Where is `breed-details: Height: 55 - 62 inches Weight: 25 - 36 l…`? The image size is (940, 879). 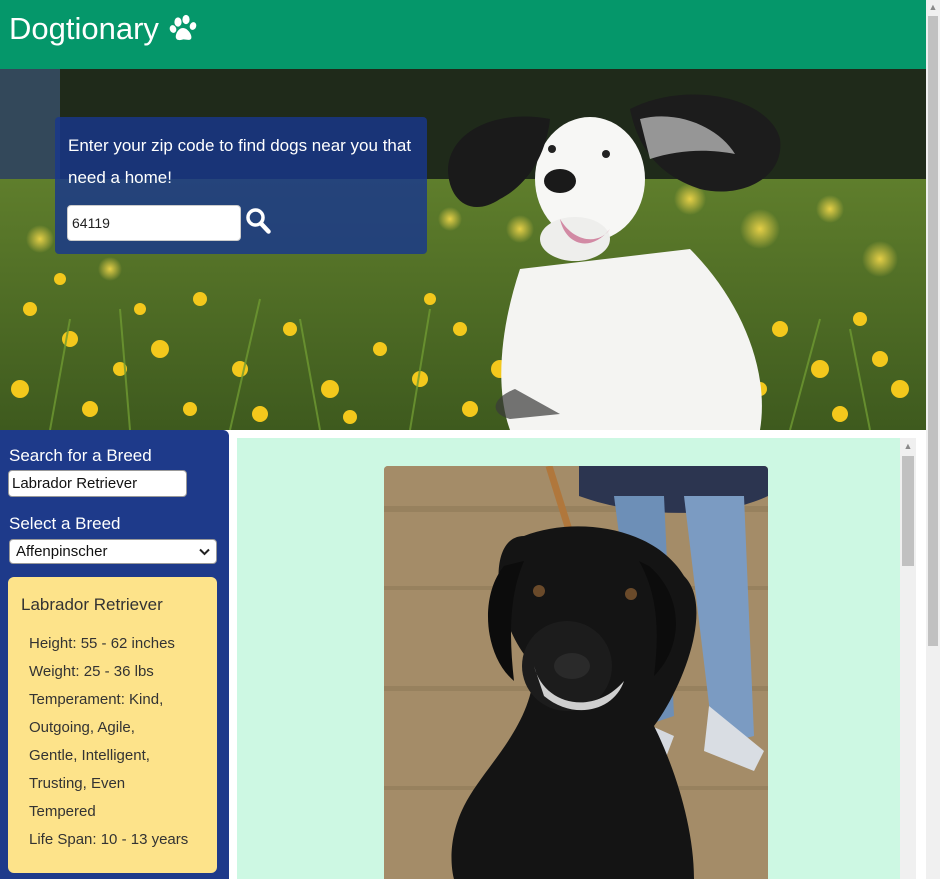
breed-details: Height: 55 - 62 inches Weight: 25 - 36 l… is located at coordinates (119, 742).